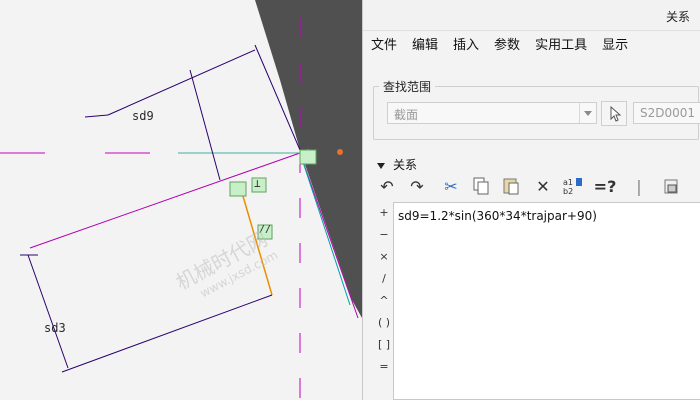 The image size is (700, 400). What do you see at coordinates (384, 366) in the screenshot?
I see `operator-equals: =` at bounding box center [384, 366].